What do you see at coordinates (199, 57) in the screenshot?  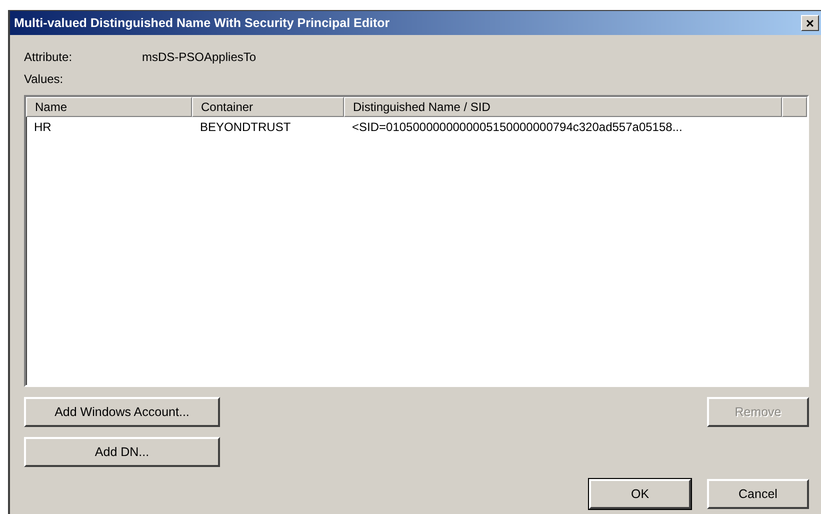 I see `attribute-value: msDS-PSOAppliesTo` at bounding box center [199, 57].